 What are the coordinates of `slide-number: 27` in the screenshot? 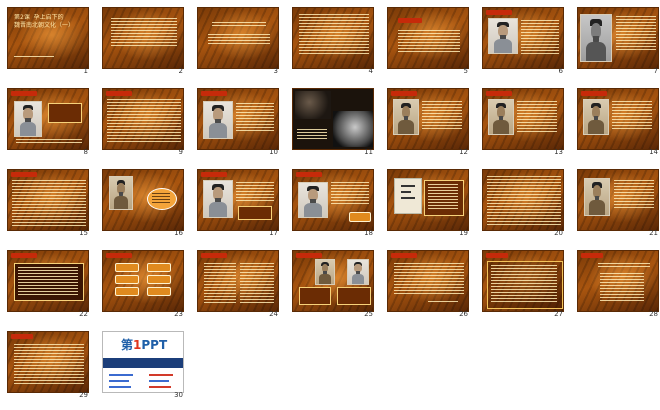 It's located at (558, 314).